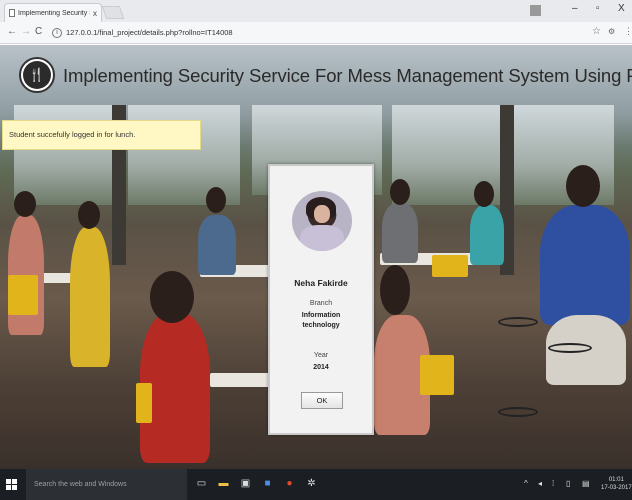 The width and height of the screenshot is (632, 500). Describe the element at coordinates (11, 484) in the screenshot. I see `windows-start-icon` at that location.